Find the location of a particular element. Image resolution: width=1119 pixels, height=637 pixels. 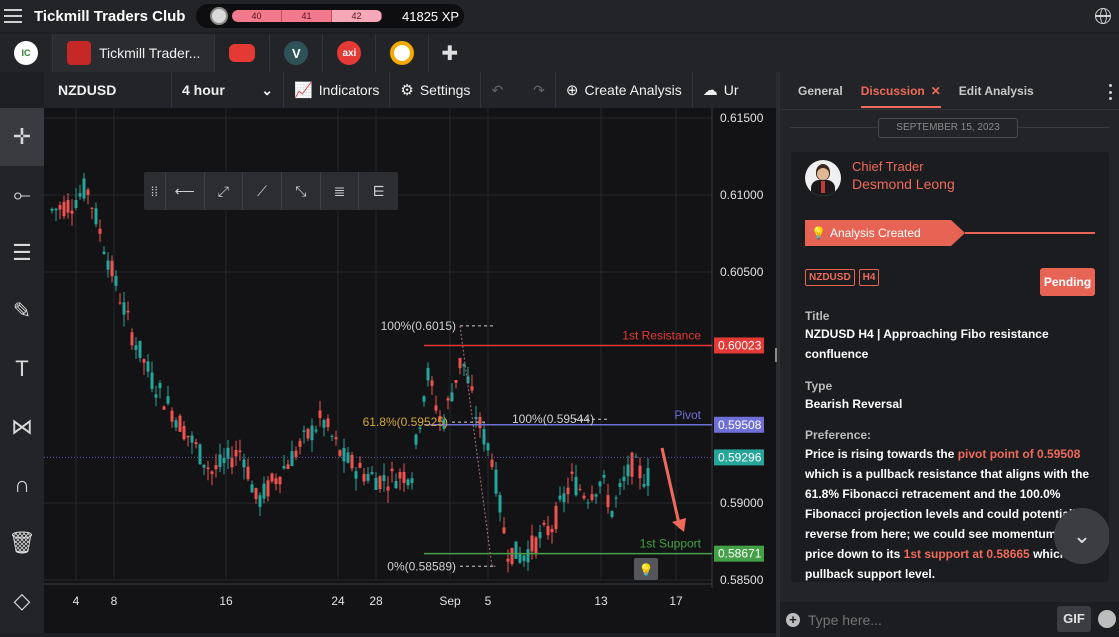

magnet-tool: ∩ is located at coordinates (22, 485).